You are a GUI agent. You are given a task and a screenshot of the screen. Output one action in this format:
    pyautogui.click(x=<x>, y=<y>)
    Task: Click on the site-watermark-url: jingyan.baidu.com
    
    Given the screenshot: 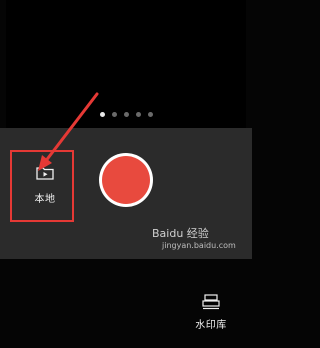 What is the action you would take?
    pyautogui.click(x=199, y=245)
    